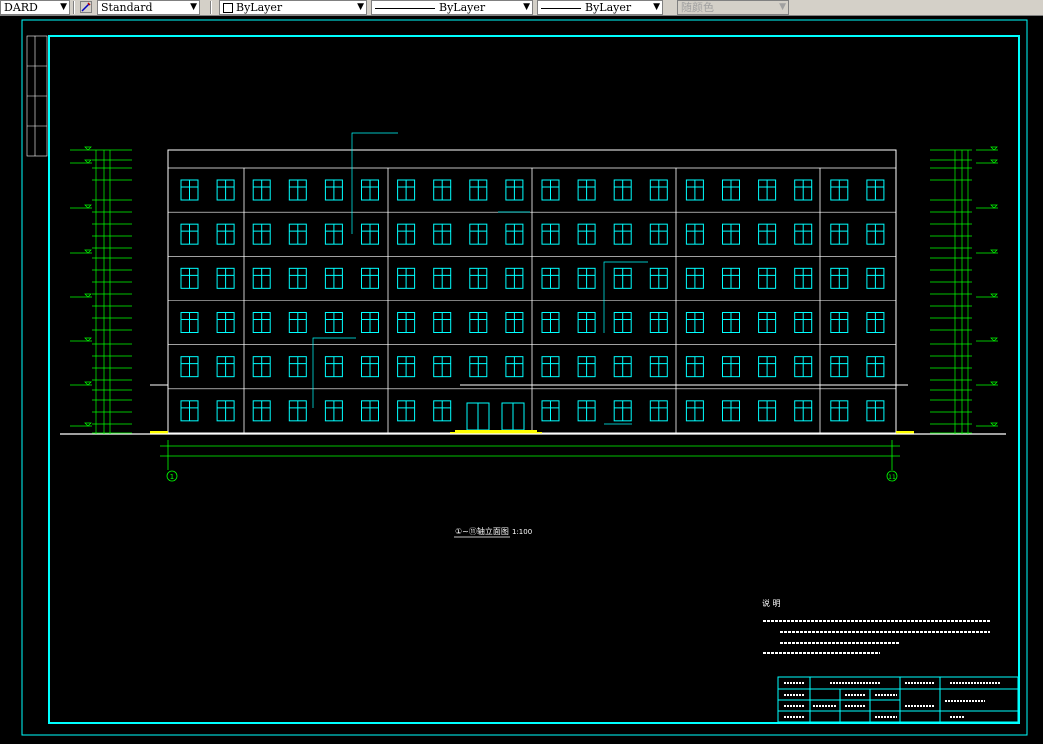 The height and width of the screenshot is (744, 1043). Describe the element at coordinates (530, 461) in the screenshot. I see `horizontal-dimensions` at that location.